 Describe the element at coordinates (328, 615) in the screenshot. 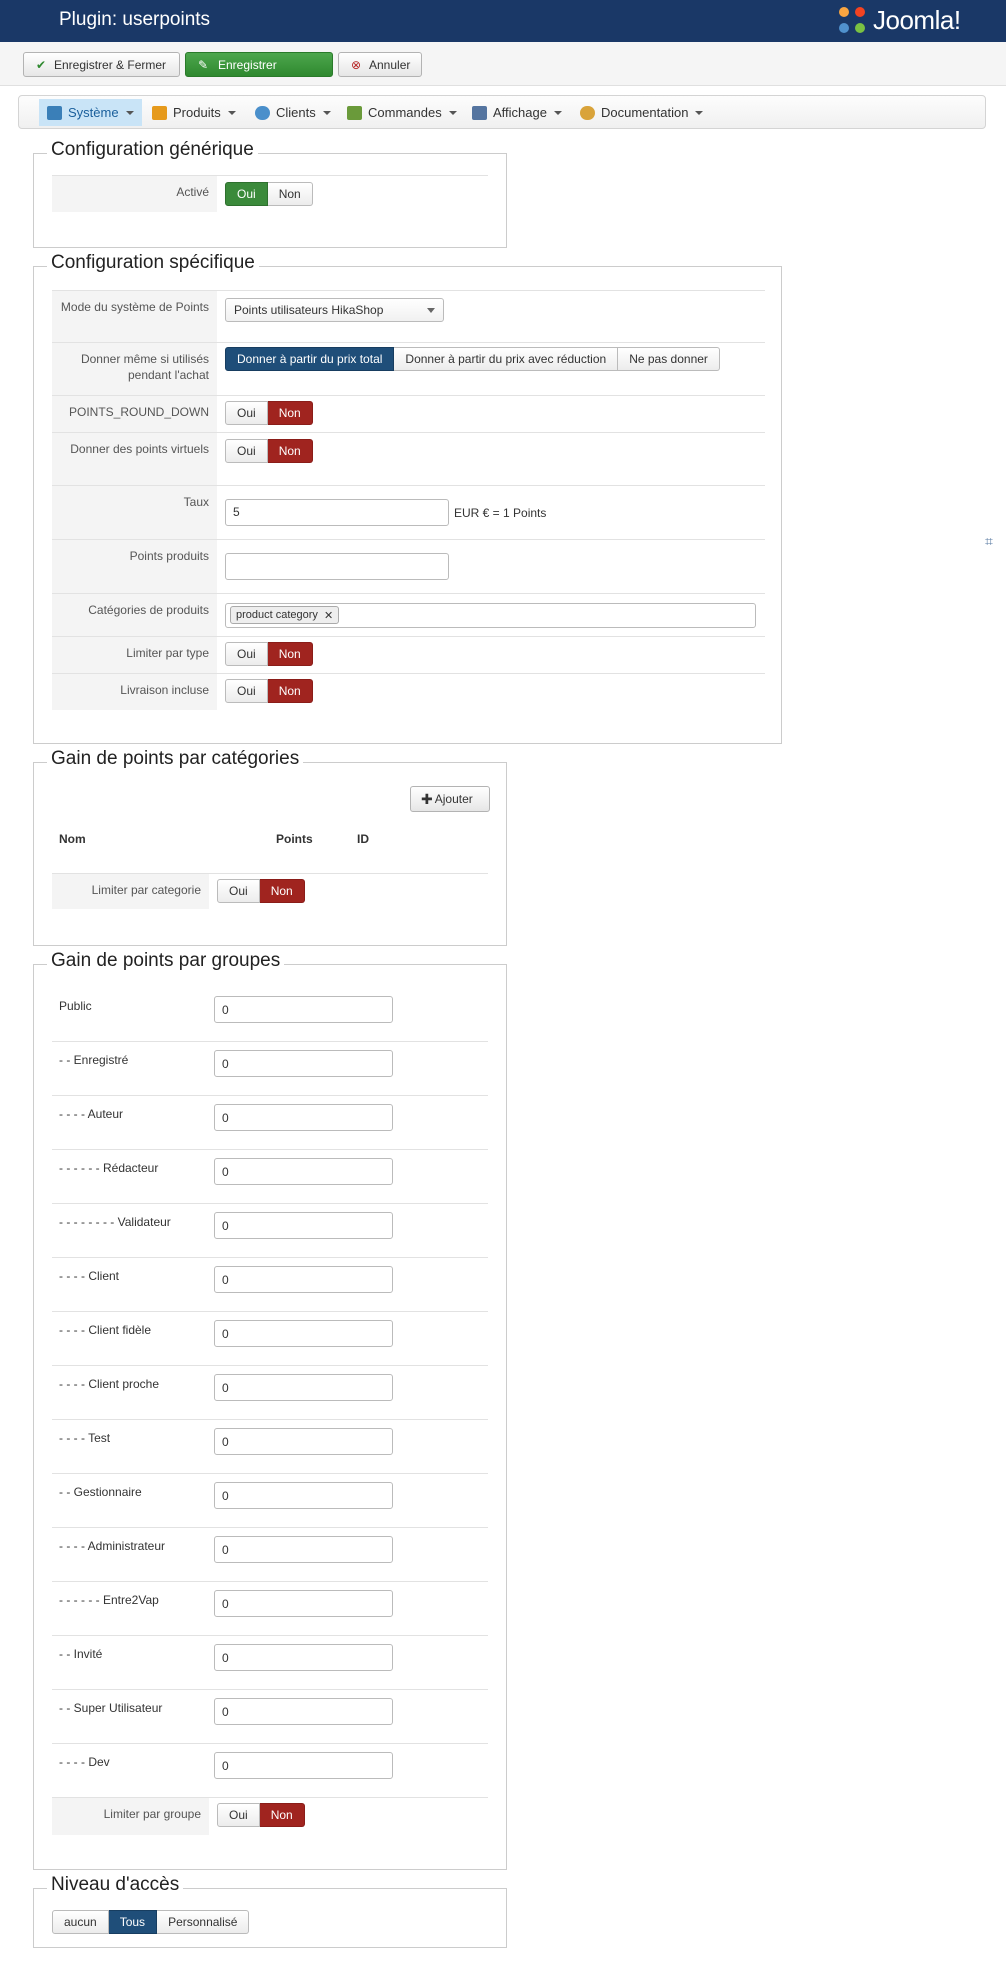

I see `close-icon: ✕` at that location.